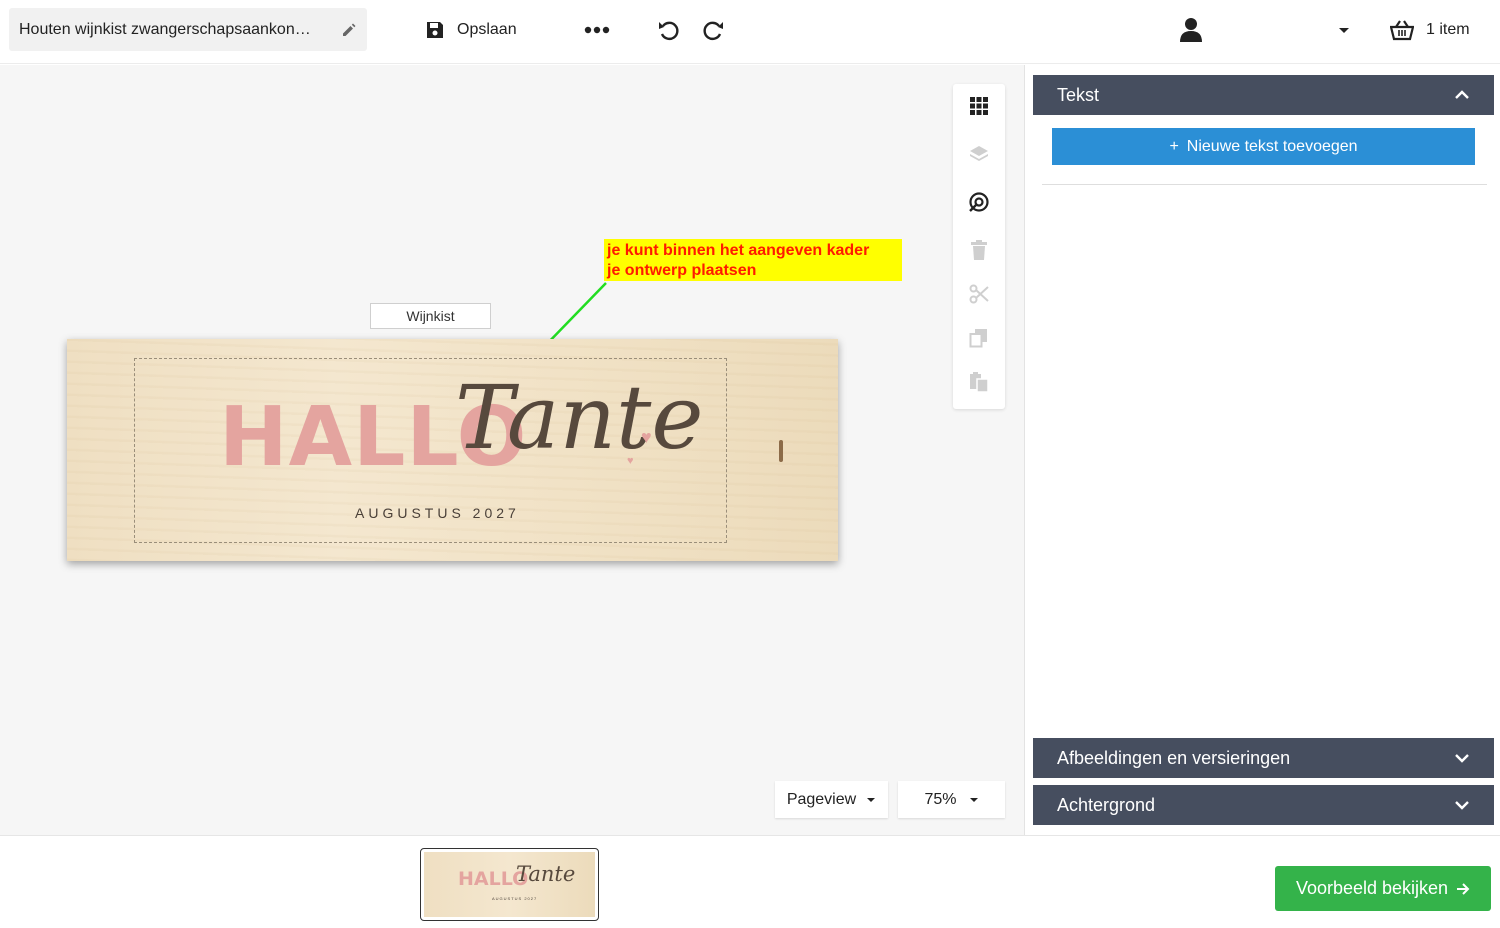 The height and width of the screenshot is (928, 1500). Describe the element at coordinates (437, 513) in the screenshot. I see `design-text-date: AUGUSTUS 2027` at that location.